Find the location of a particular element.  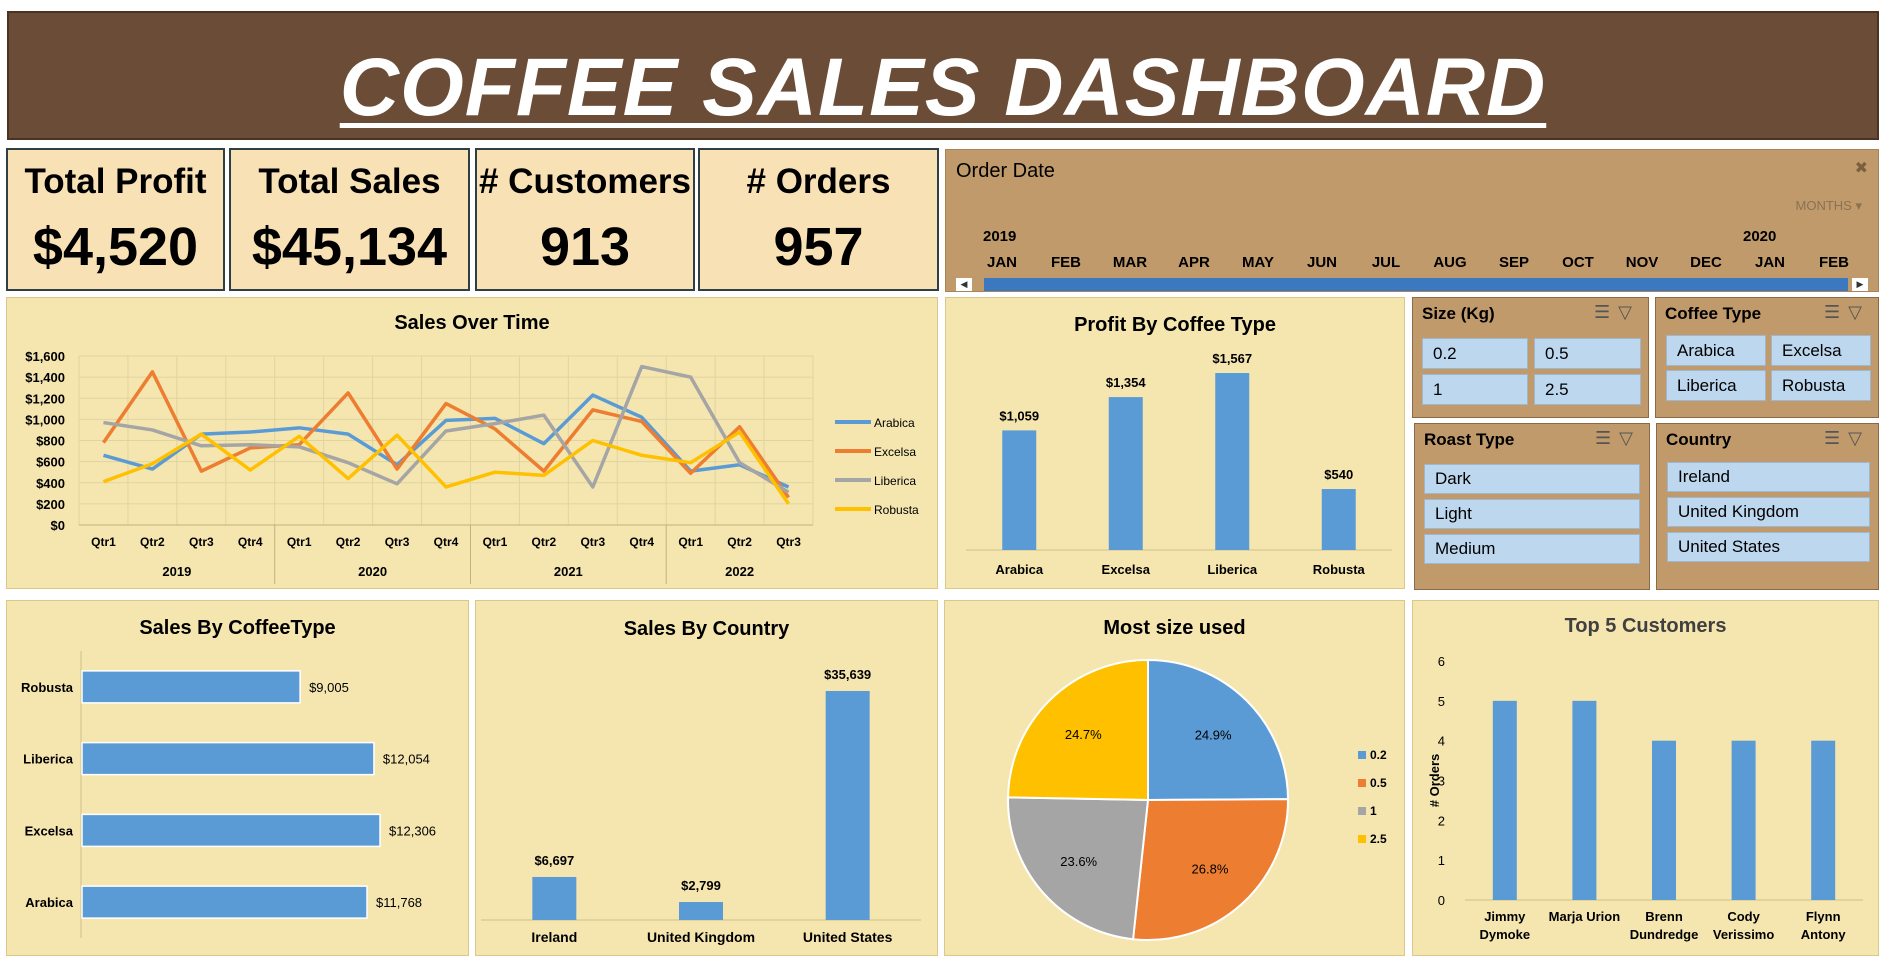

slicer-item-2.5: 2.5 is located at coordinates (1587, 389).